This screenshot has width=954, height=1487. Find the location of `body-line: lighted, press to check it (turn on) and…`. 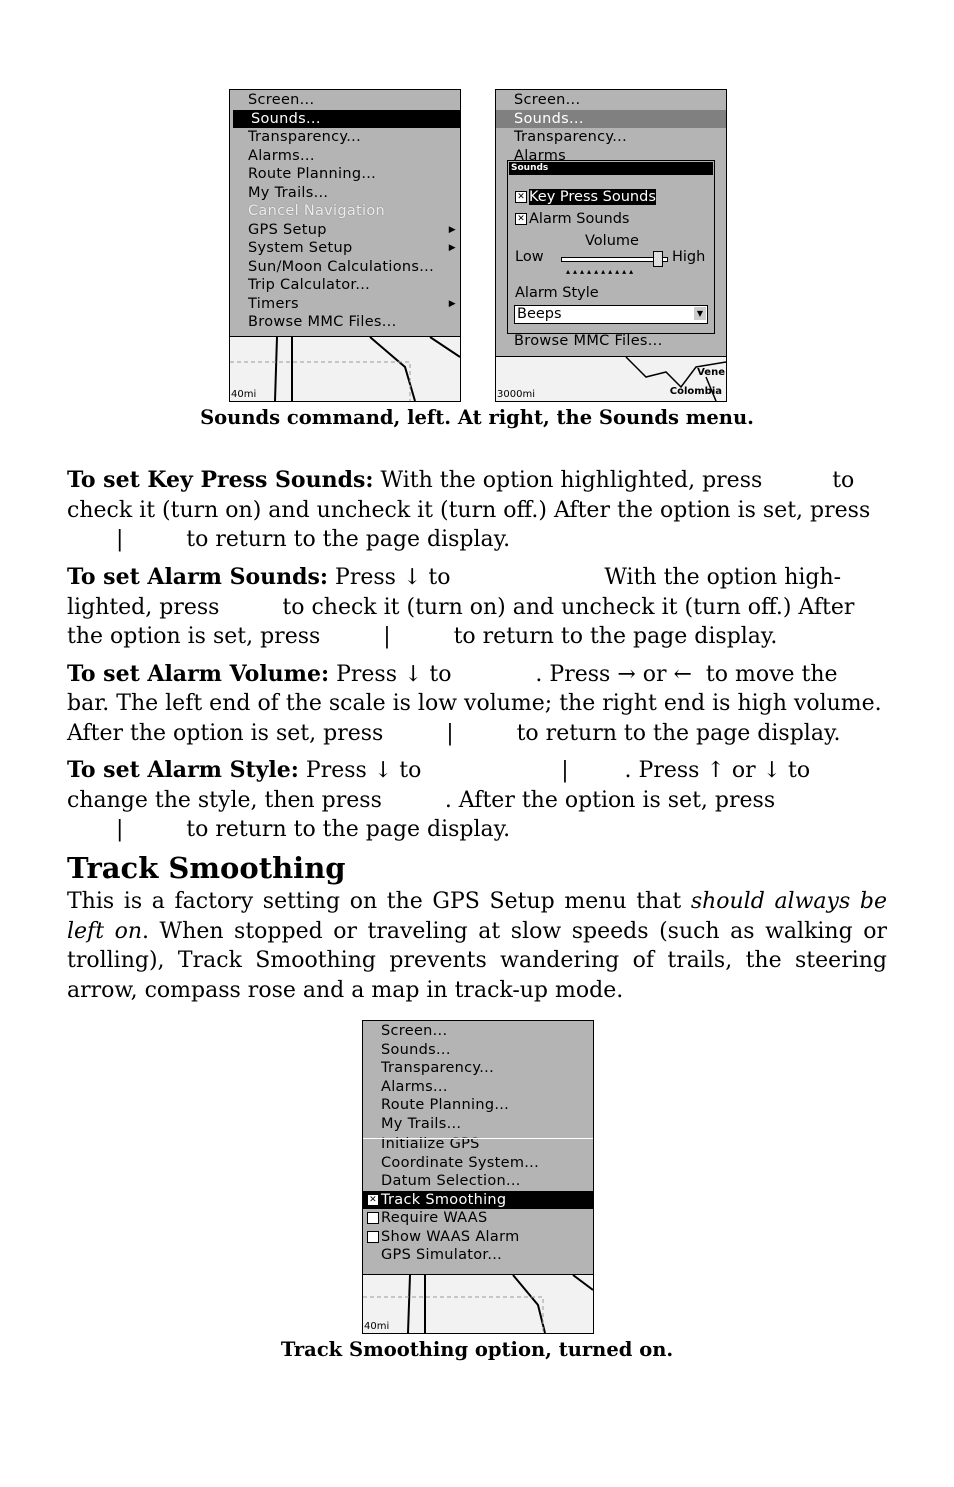

body-line: lighted, press to check it (turn on) and… is located at coordinates (461, 607).